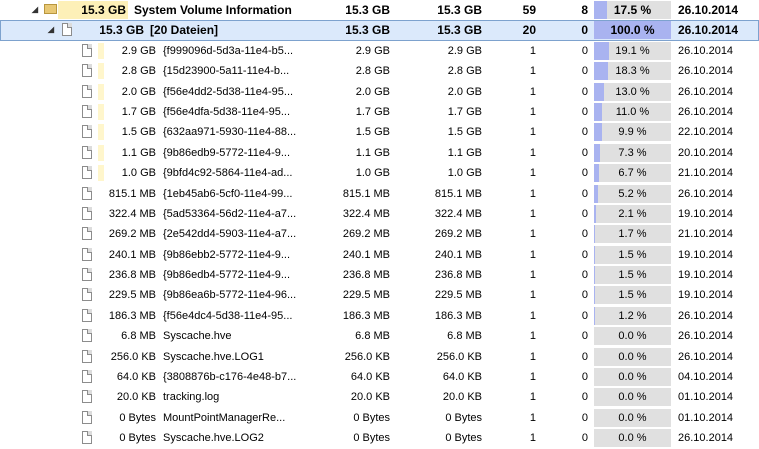 The height and width of the screenshot is (449, 759). Describe the element at coordinates (706, 377) in the screenshot. I see `modified-date: 04.10.2014` at that location.